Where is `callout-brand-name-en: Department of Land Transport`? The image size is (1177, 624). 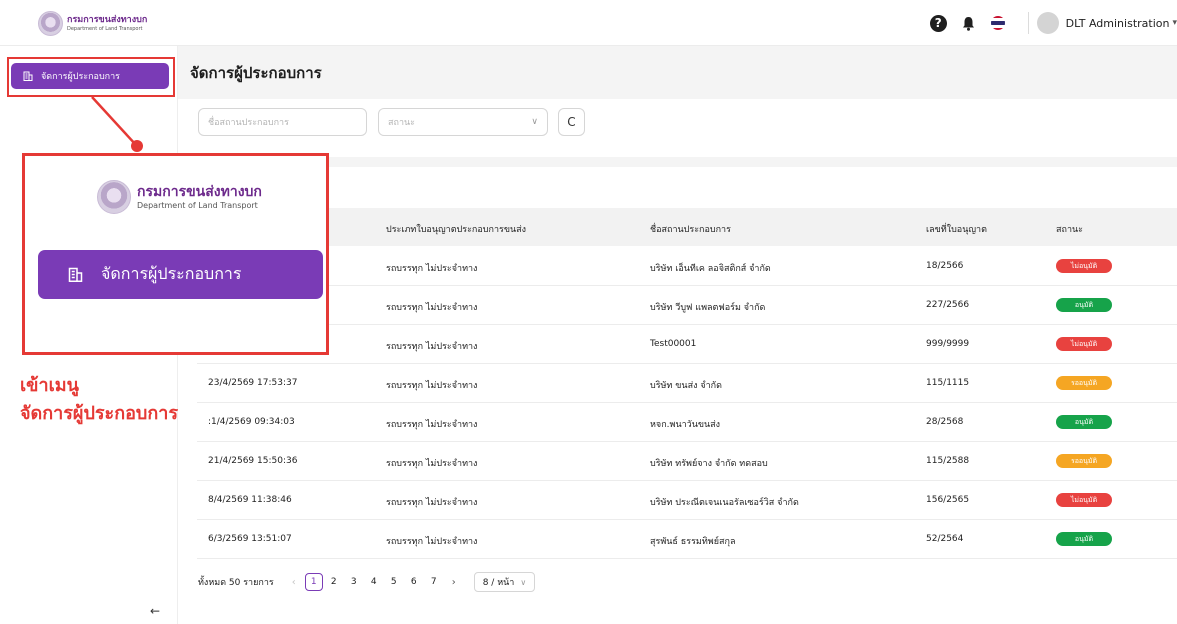
callout-brand-name-en: Department of Land Transport is located at coordinates (197, 205).